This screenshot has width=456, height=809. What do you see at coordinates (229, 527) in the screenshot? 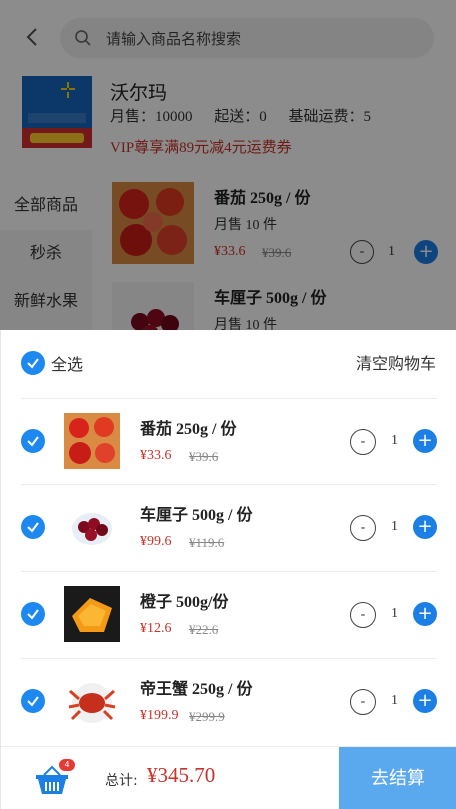
I see `cart-item: 车厘子 500g / 份 ¥99.6 ¥119.6 - 1 +` at bounding box center [229, 527].